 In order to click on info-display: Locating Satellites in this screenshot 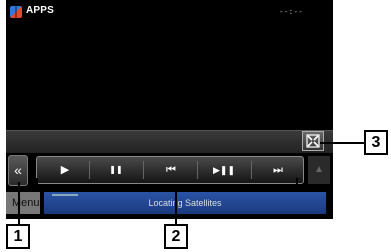, I will do `click(185, 203)`.